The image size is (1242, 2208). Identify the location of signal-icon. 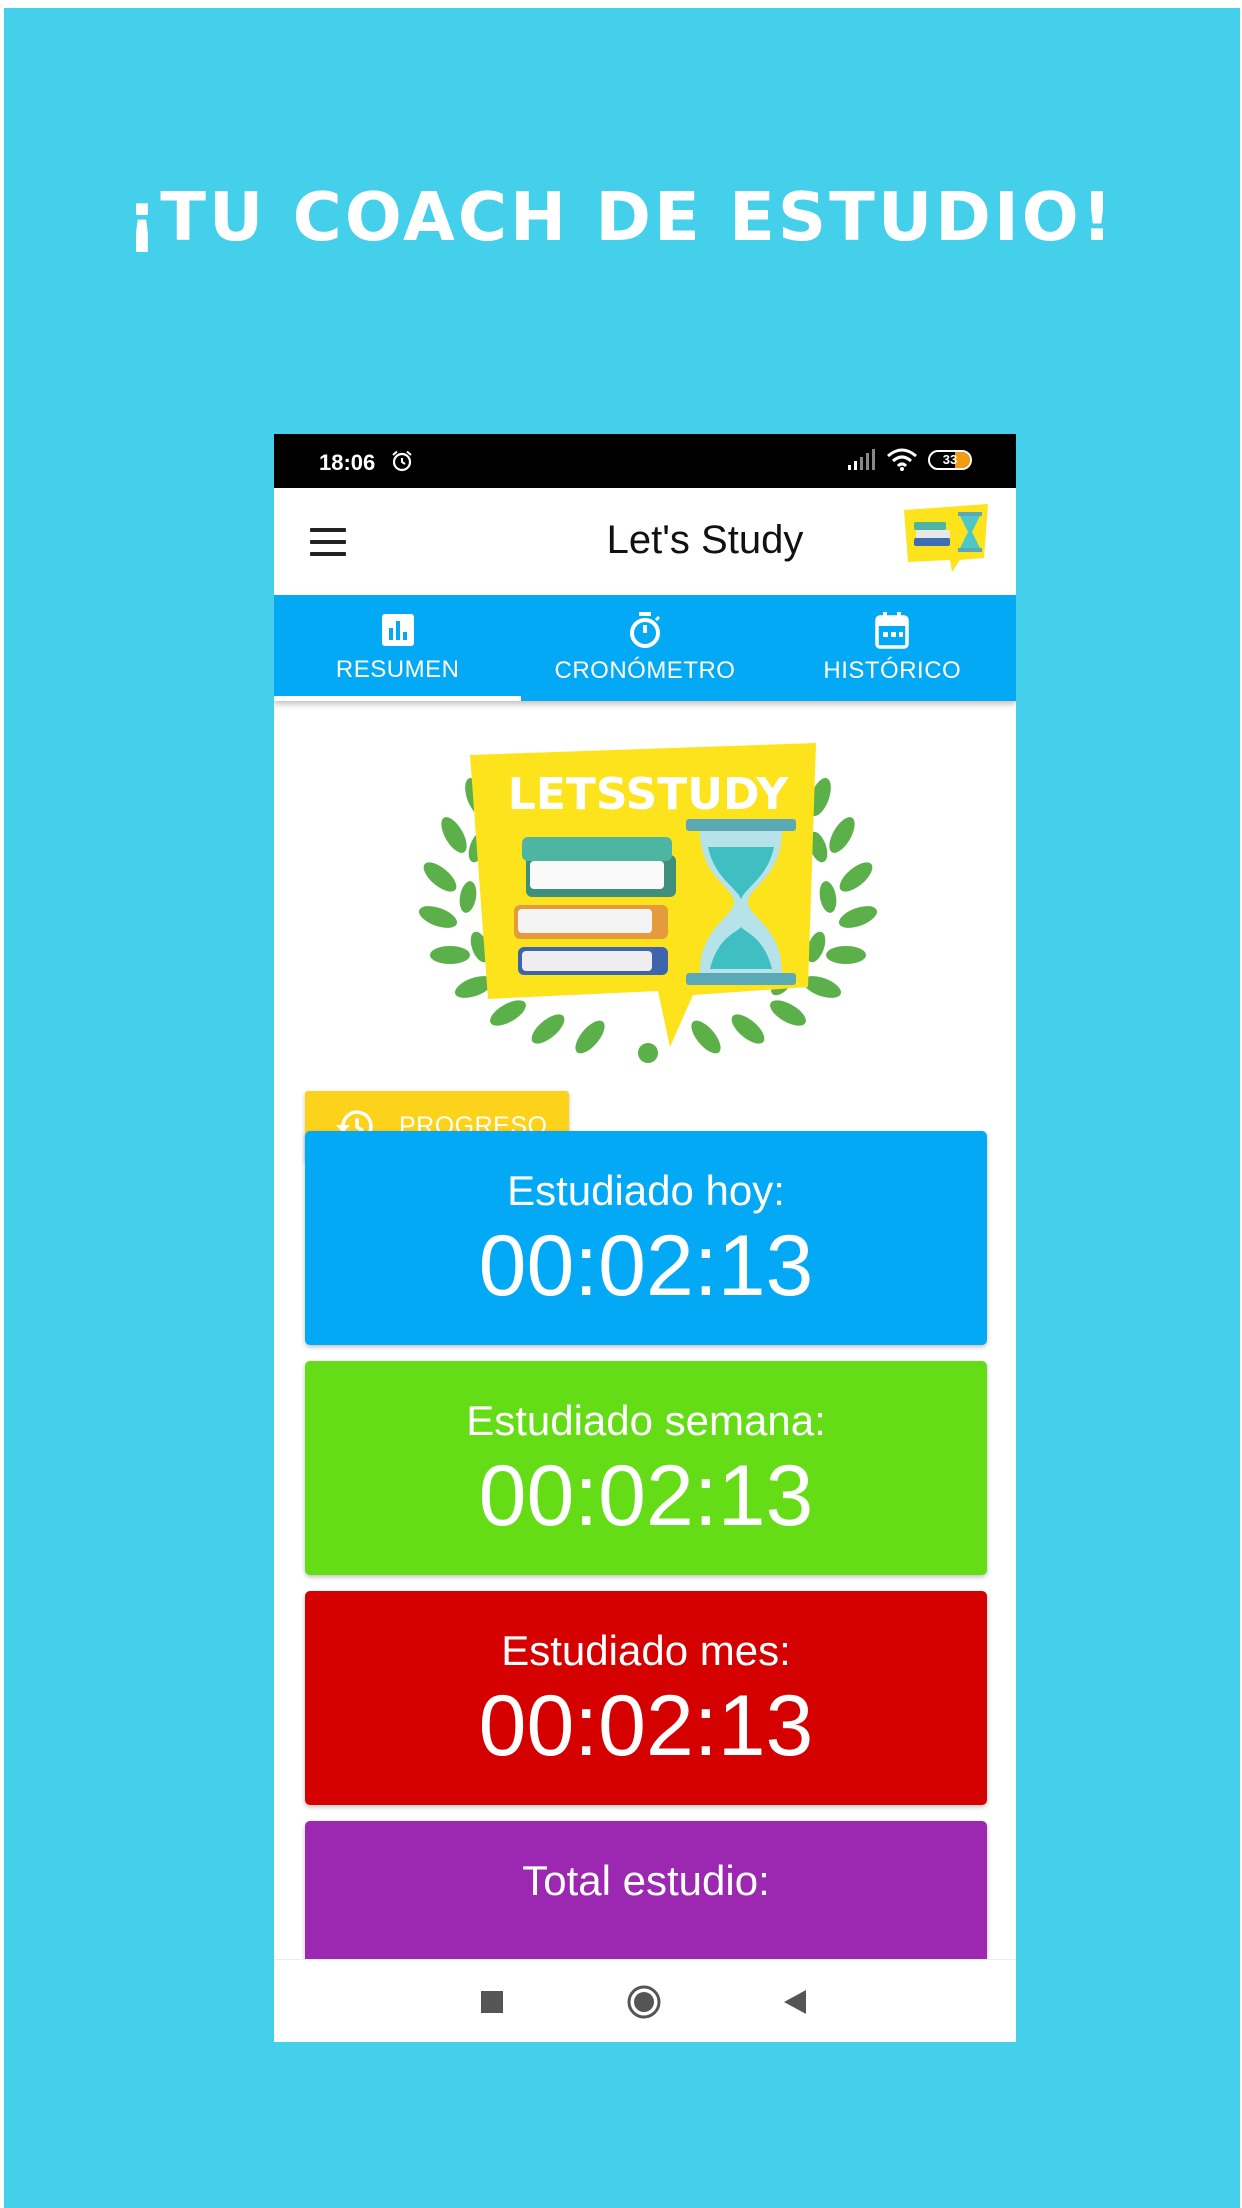
(861, 459).